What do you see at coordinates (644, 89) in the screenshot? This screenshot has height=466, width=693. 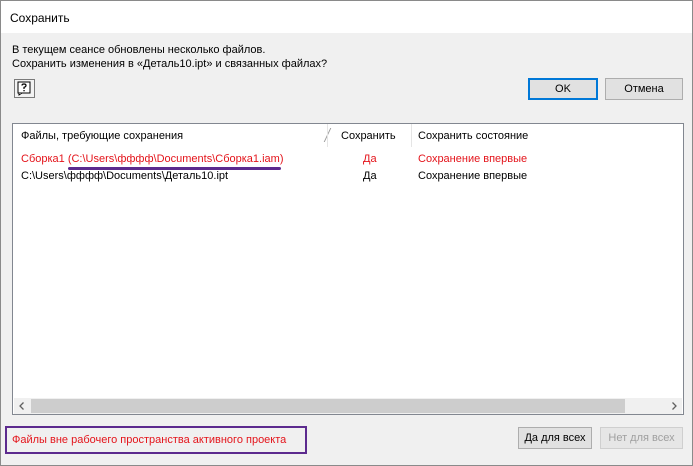 I see `cancel-button: Отмена` at bounding box center [644, 89].